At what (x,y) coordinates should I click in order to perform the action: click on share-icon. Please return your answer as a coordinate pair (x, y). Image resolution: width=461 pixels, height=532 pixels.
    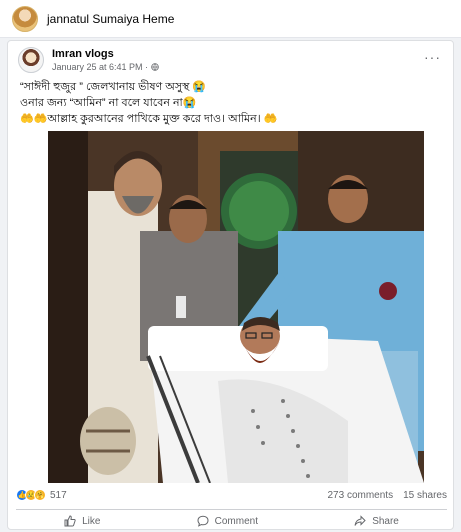
    Looking at the image, I should click on (360, 520).